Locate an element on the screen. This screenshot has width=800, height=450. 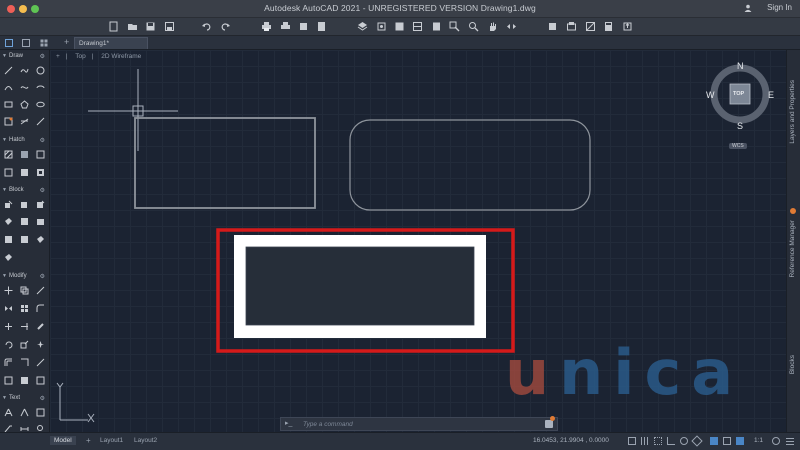
annotation-scale: 1:1 is located at coordinates (758, 440).